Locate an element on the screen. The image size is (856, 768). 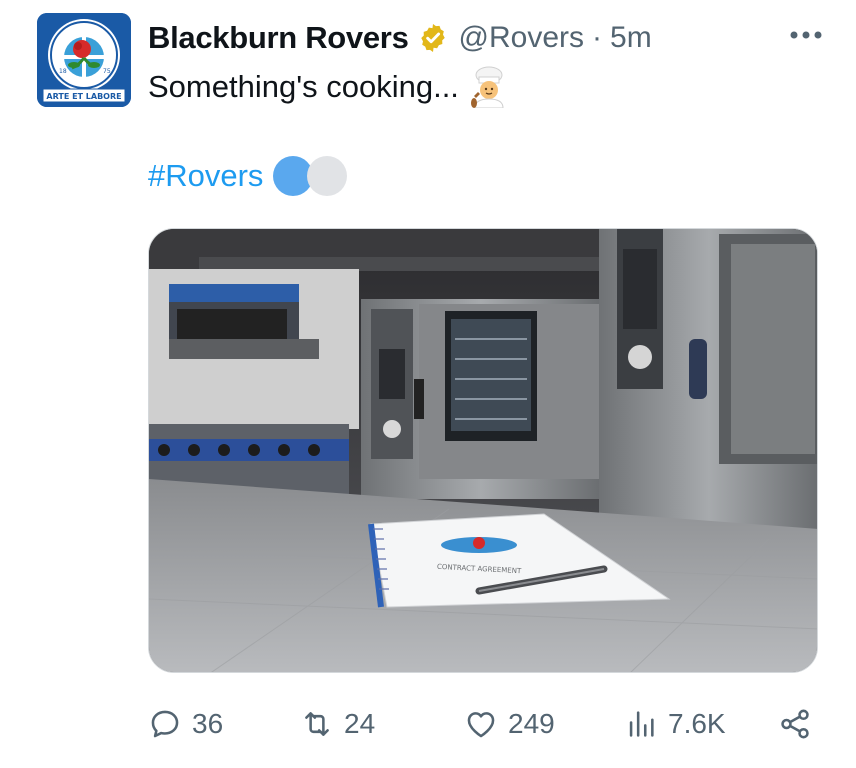
hashtag-line: #Rovers is located at coordinates (248, 176).